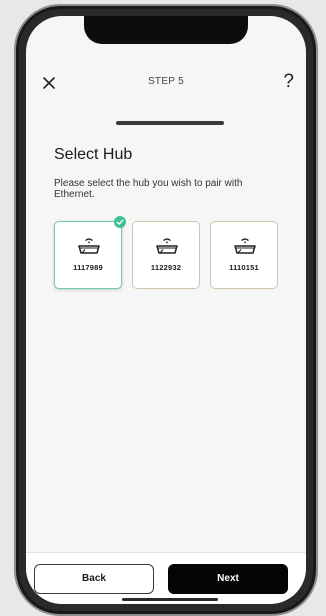 Image resolution: width=326 pixels, height=616 pixels. What do you see at coordinates (94, 579) in the screenshot?
I see `back-button: Back` at bounding box center [94, 579].